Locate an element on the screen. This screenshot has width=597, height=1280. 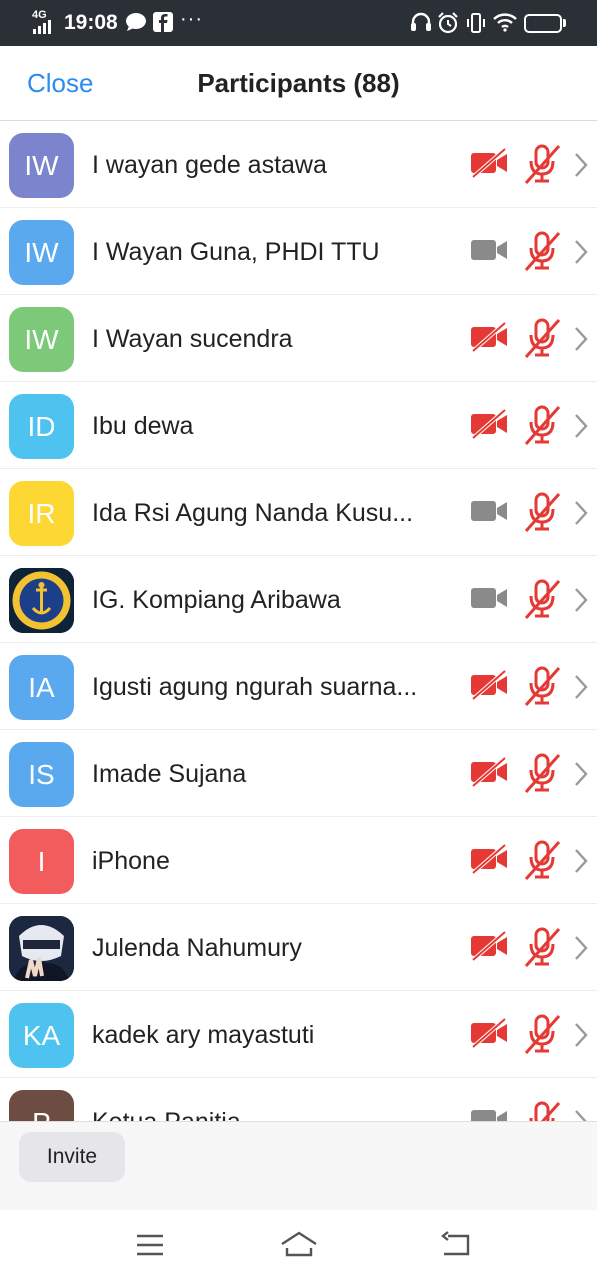
vibrate-icon is located at coordinates (476, 23).